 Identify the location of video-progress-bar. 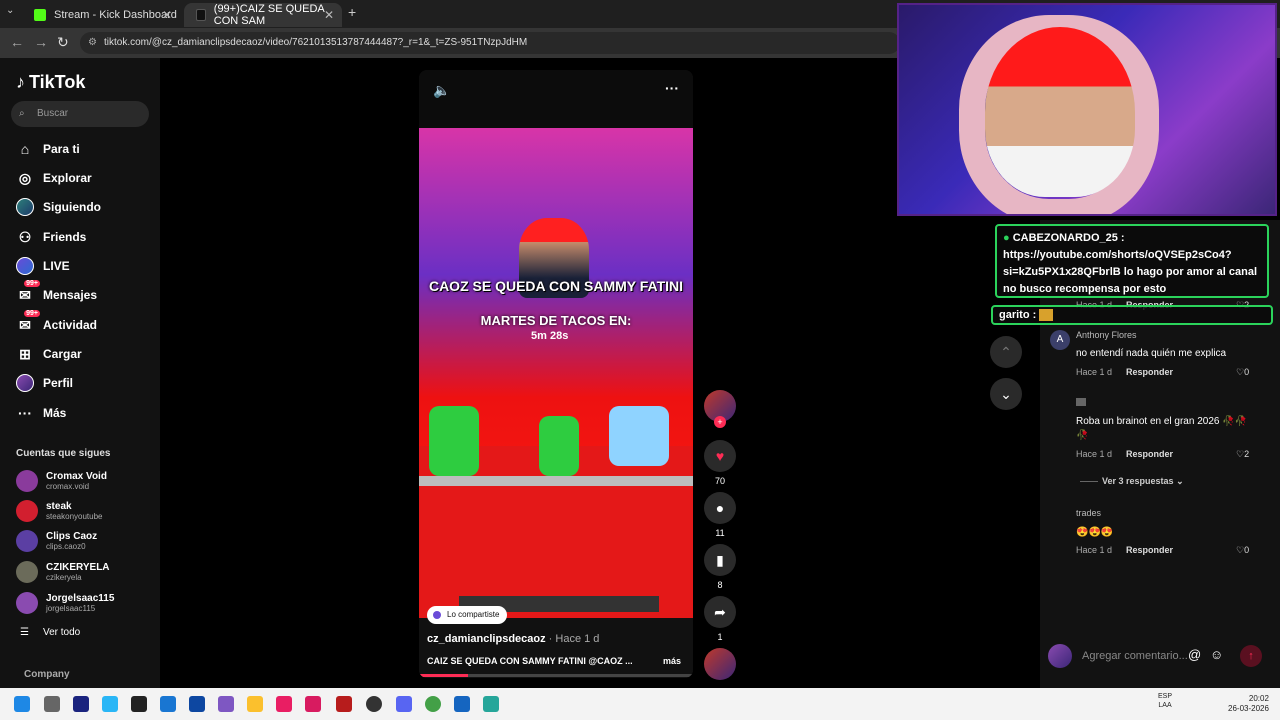
(556, 675).